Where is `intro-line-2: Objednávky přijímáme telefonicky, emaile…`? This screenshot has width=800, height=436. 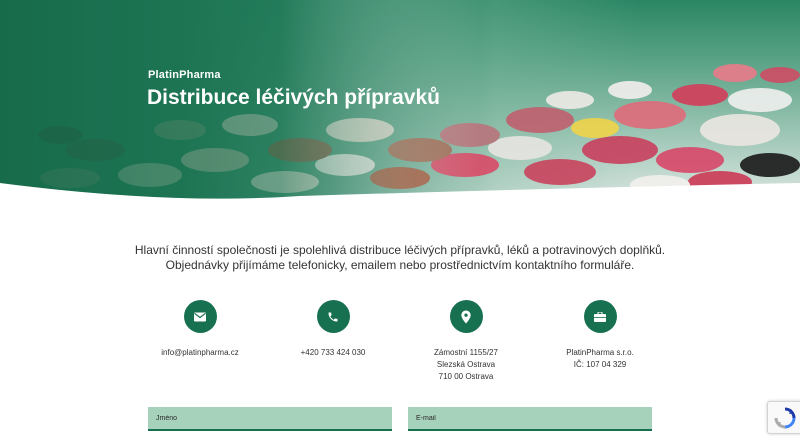 intro-line-2: Objednávky přijímáme telefonicky, emaile… is located at coordinates (400, 265).